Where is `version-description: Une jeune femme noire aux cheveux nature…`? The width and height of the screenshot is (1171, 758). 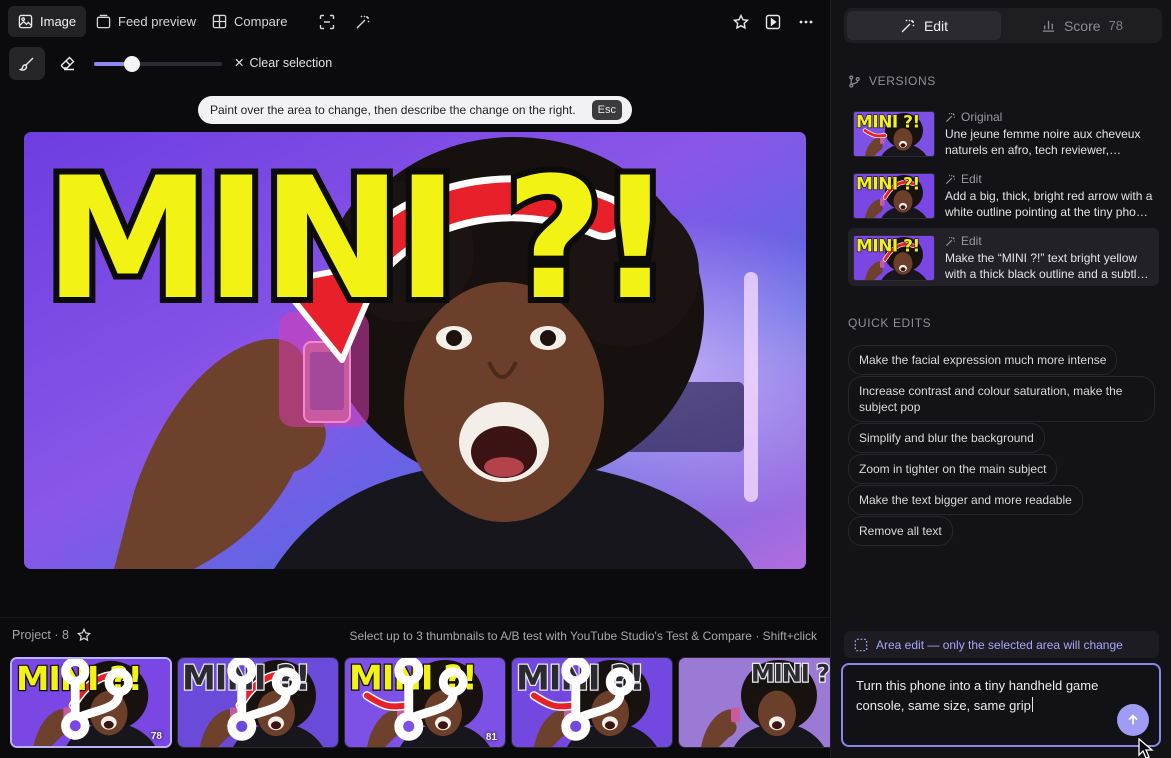 version-description: Une jeune femme noire aux cheveux nature… is located at coordinates (1043, 142).